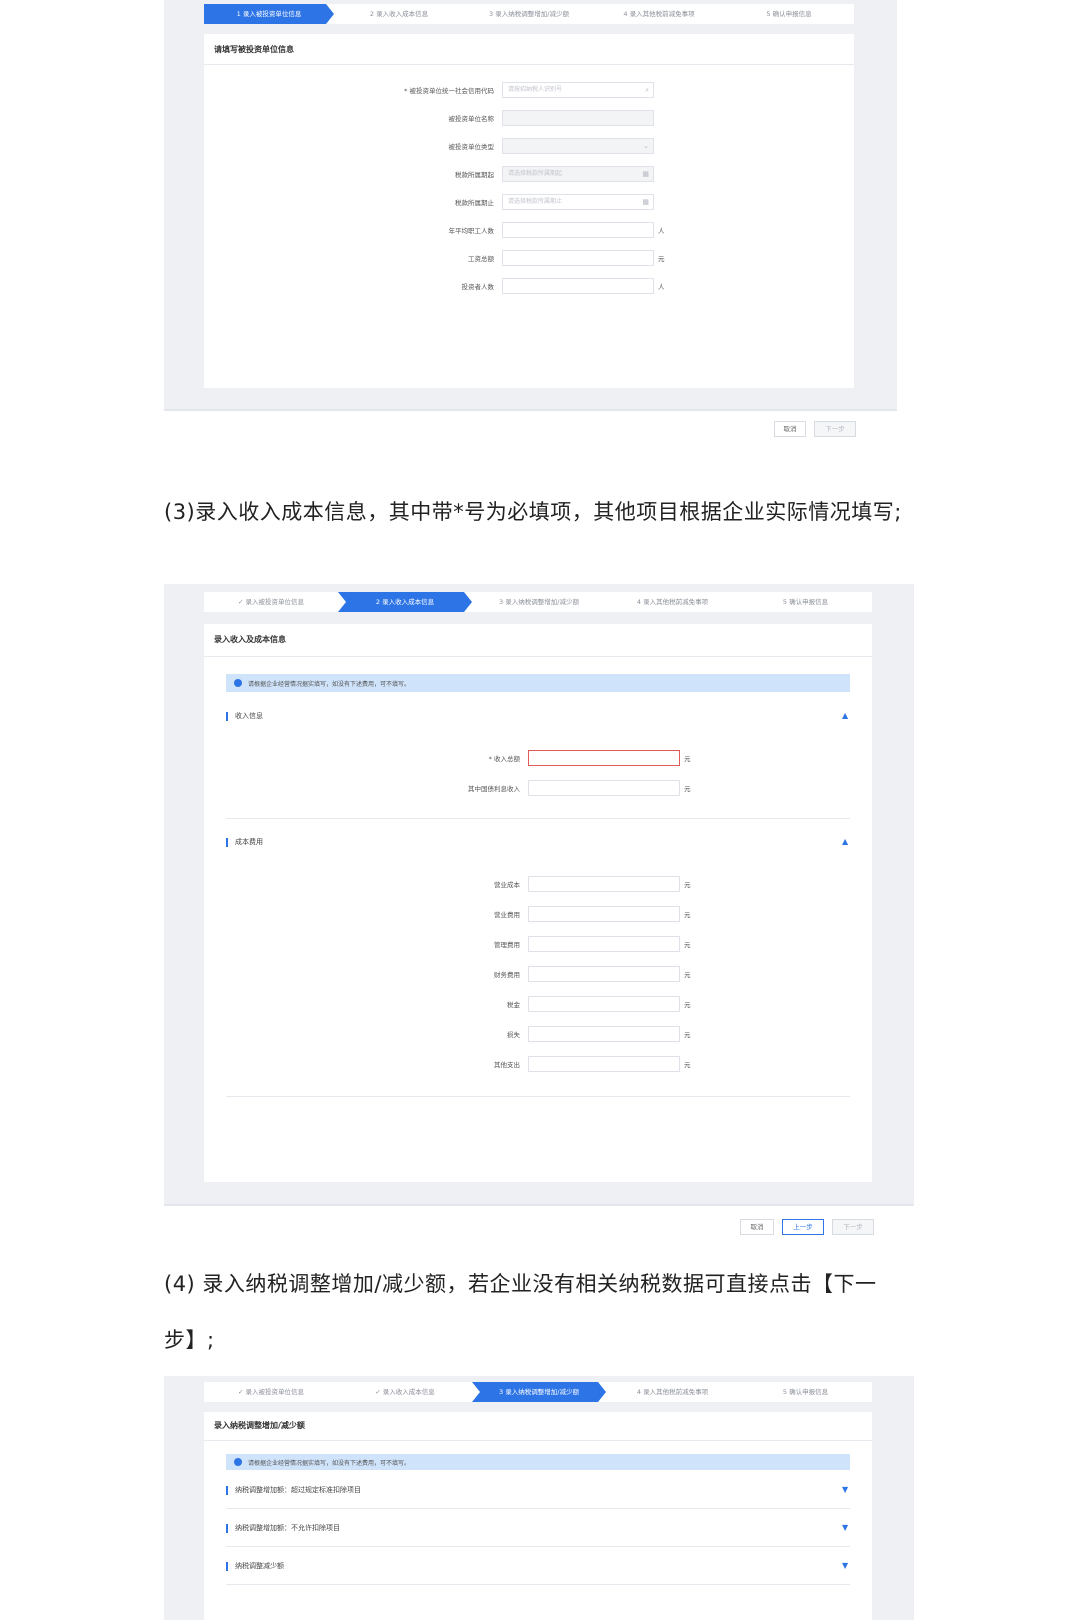  I want to click on field-period-start: 税款所属期起 请选择税款所属期起 ▦, so click(554, 174).